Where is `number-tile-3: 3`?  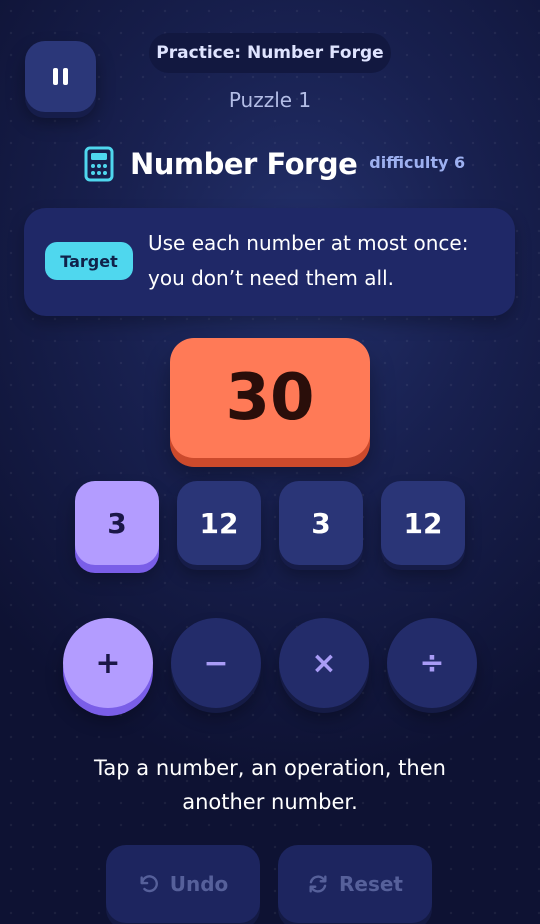 number-tile-3: 3 is located at coordinates (321, 523).